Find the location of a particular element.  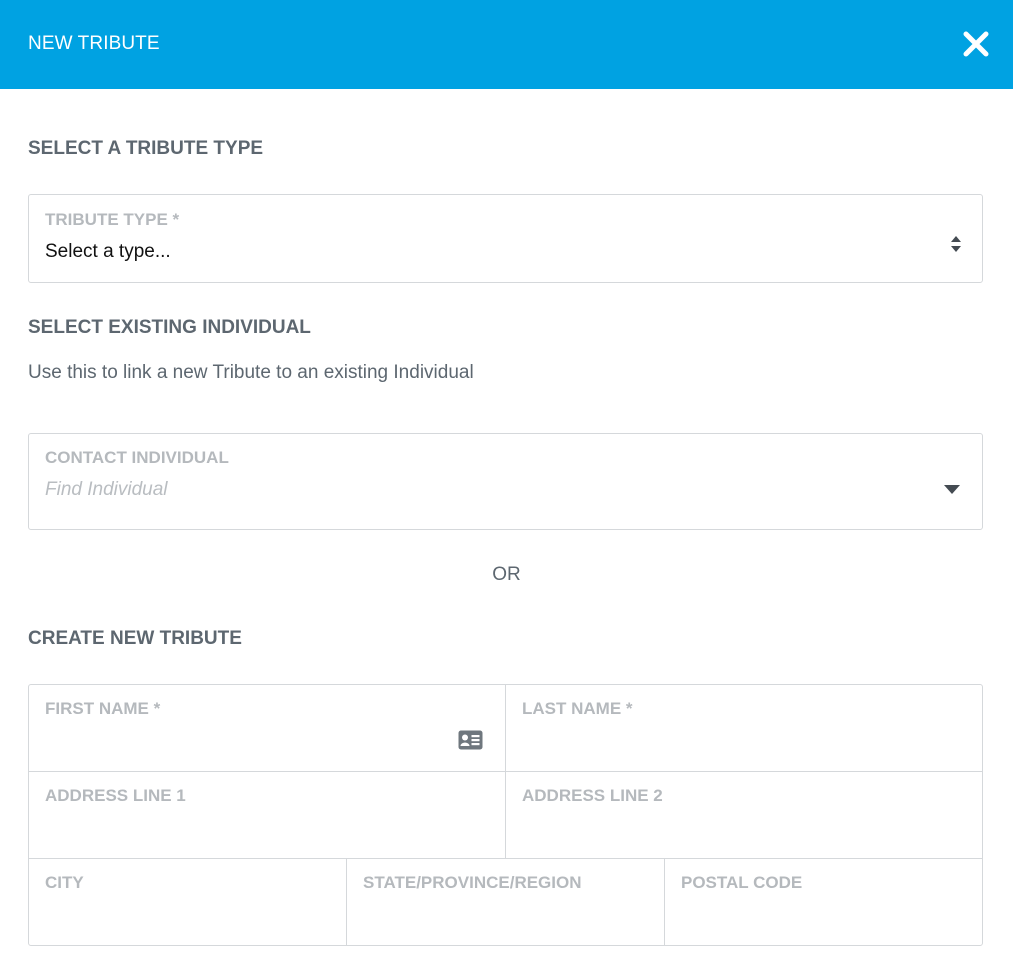

existing-individual-section-title: SELECT EXISTING INDIVIDUAL is located at coordinates (169, 327).